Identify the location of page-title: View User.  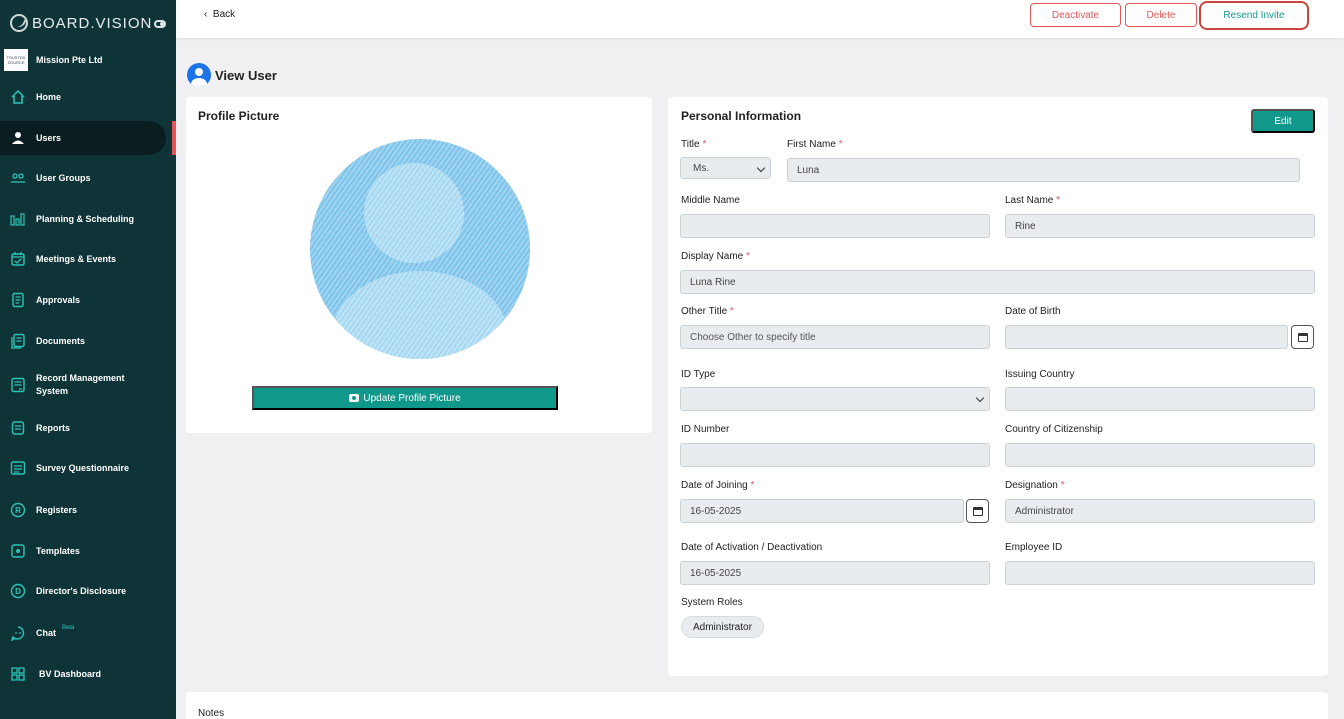
(246, 75).